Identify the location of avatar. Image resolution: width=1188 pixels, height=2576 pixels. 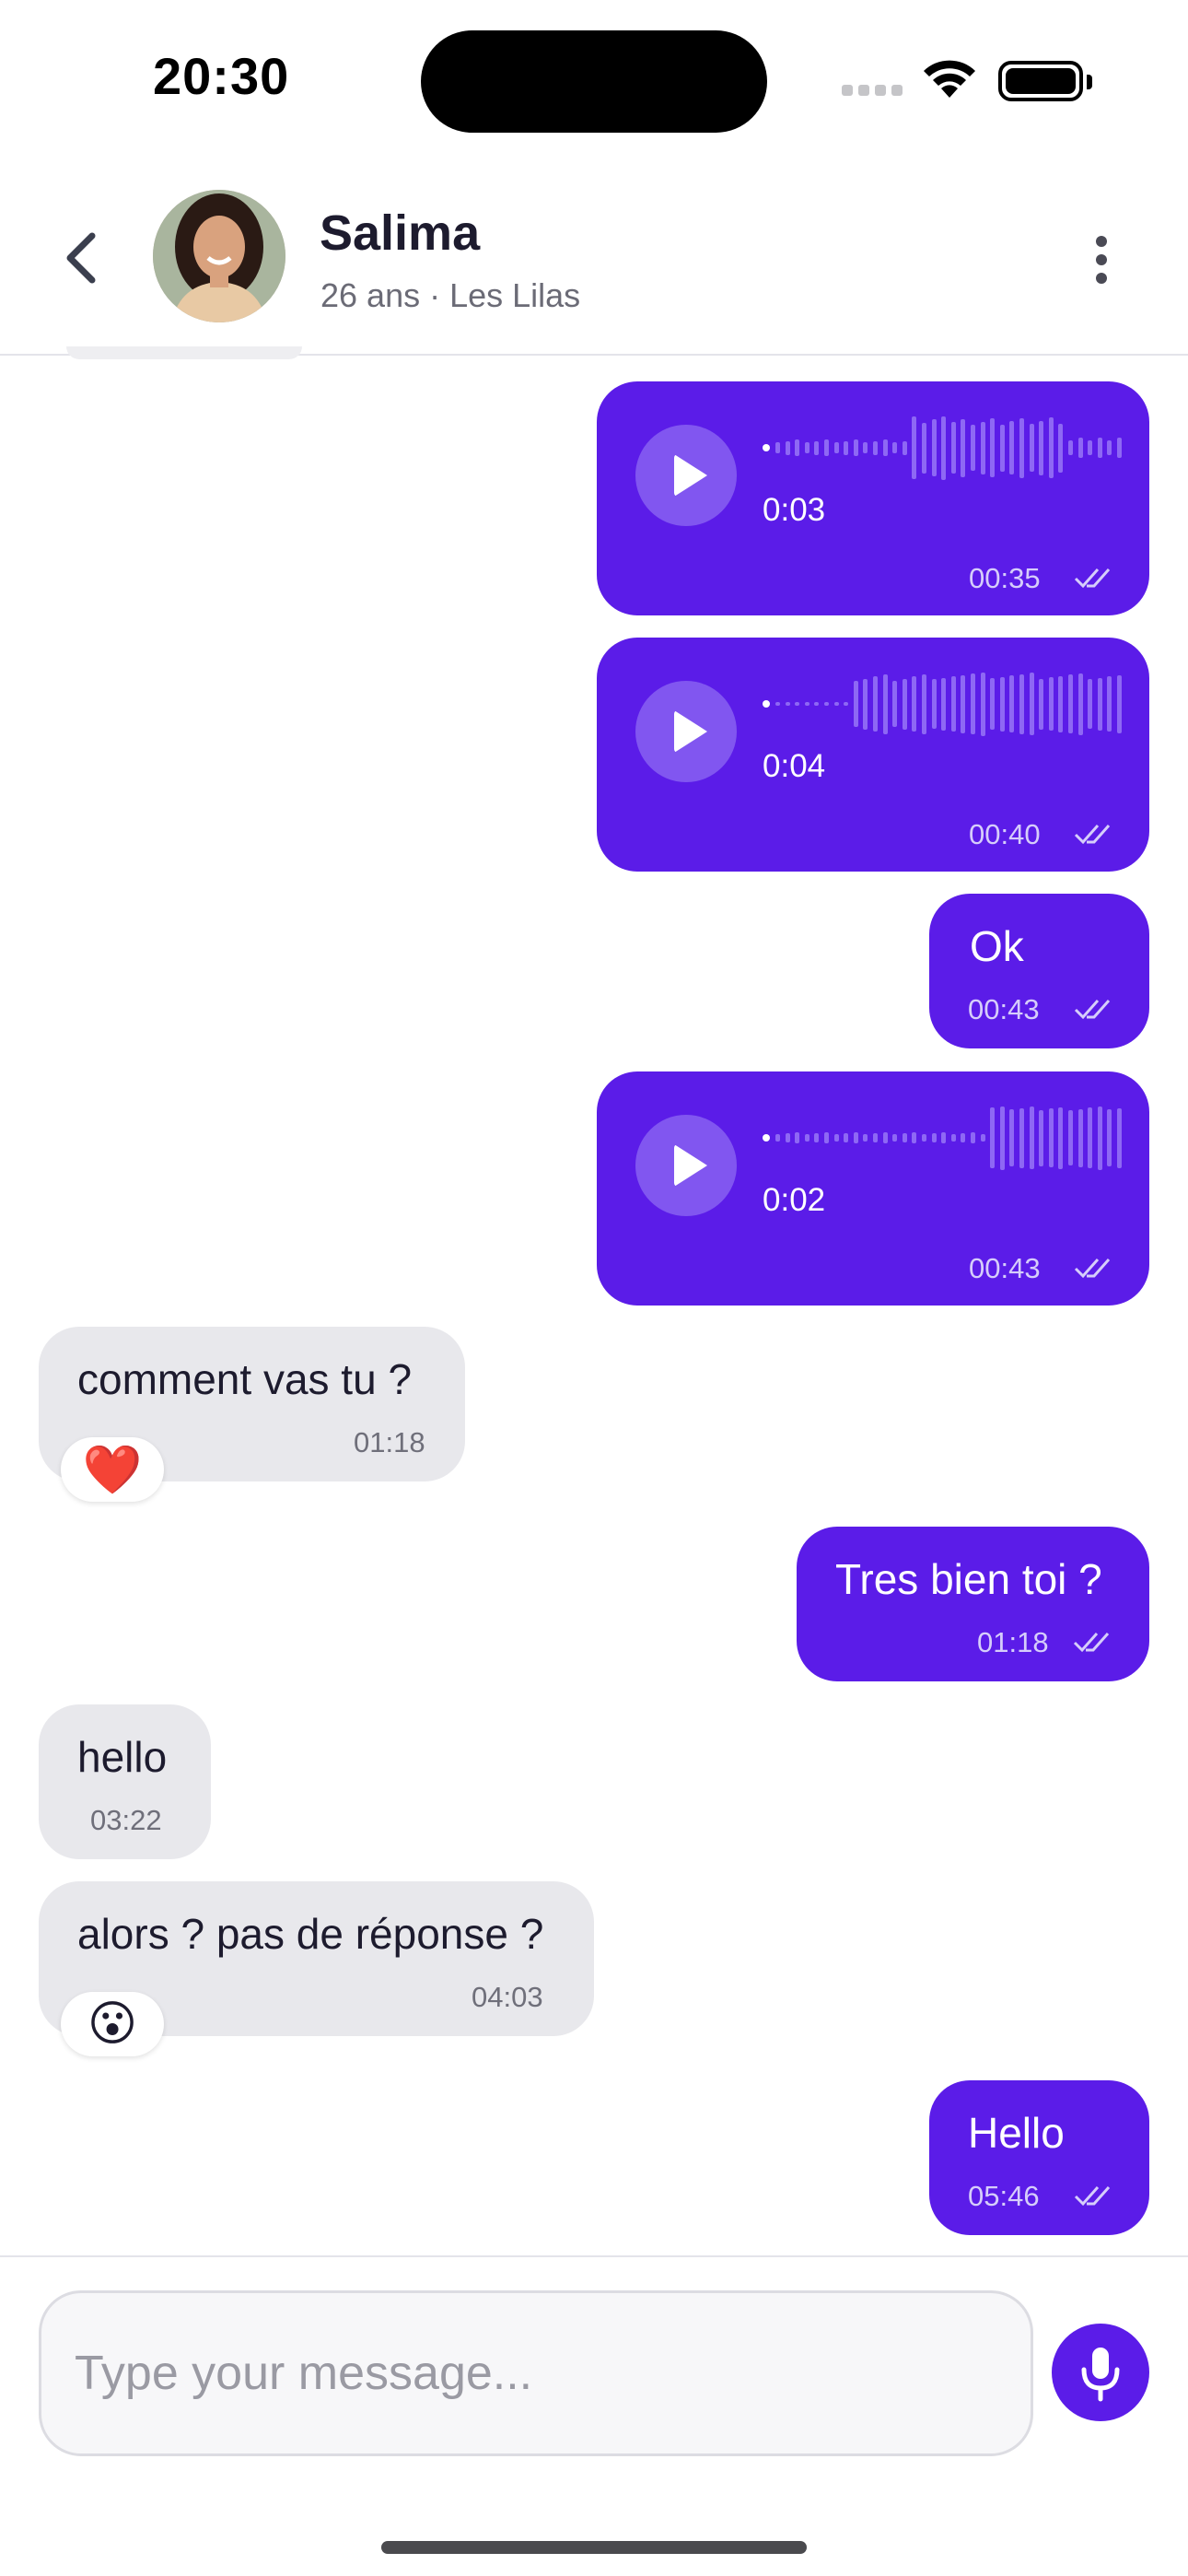
(219, 256).